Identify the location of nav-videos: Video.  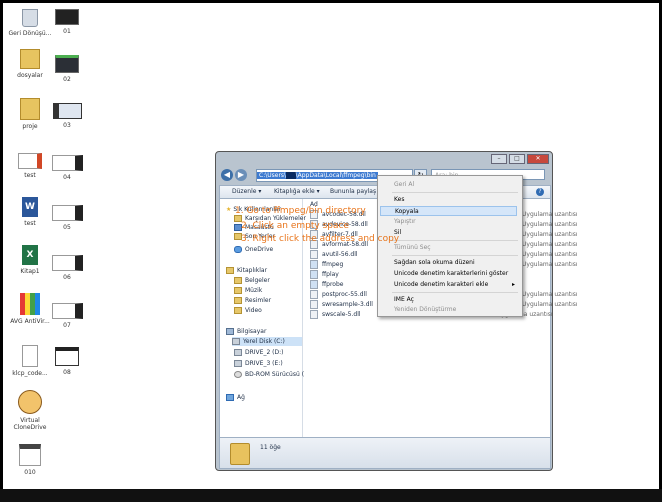
(248, 310).